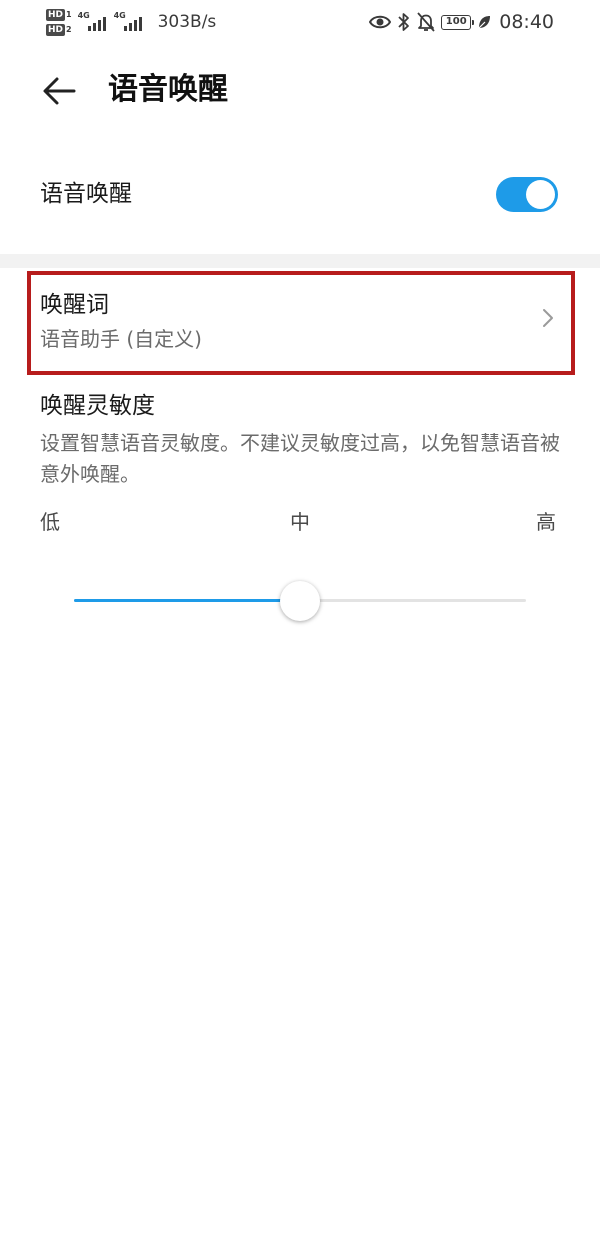  I want to click on status-right: 100 08:40, so click(461, 22).